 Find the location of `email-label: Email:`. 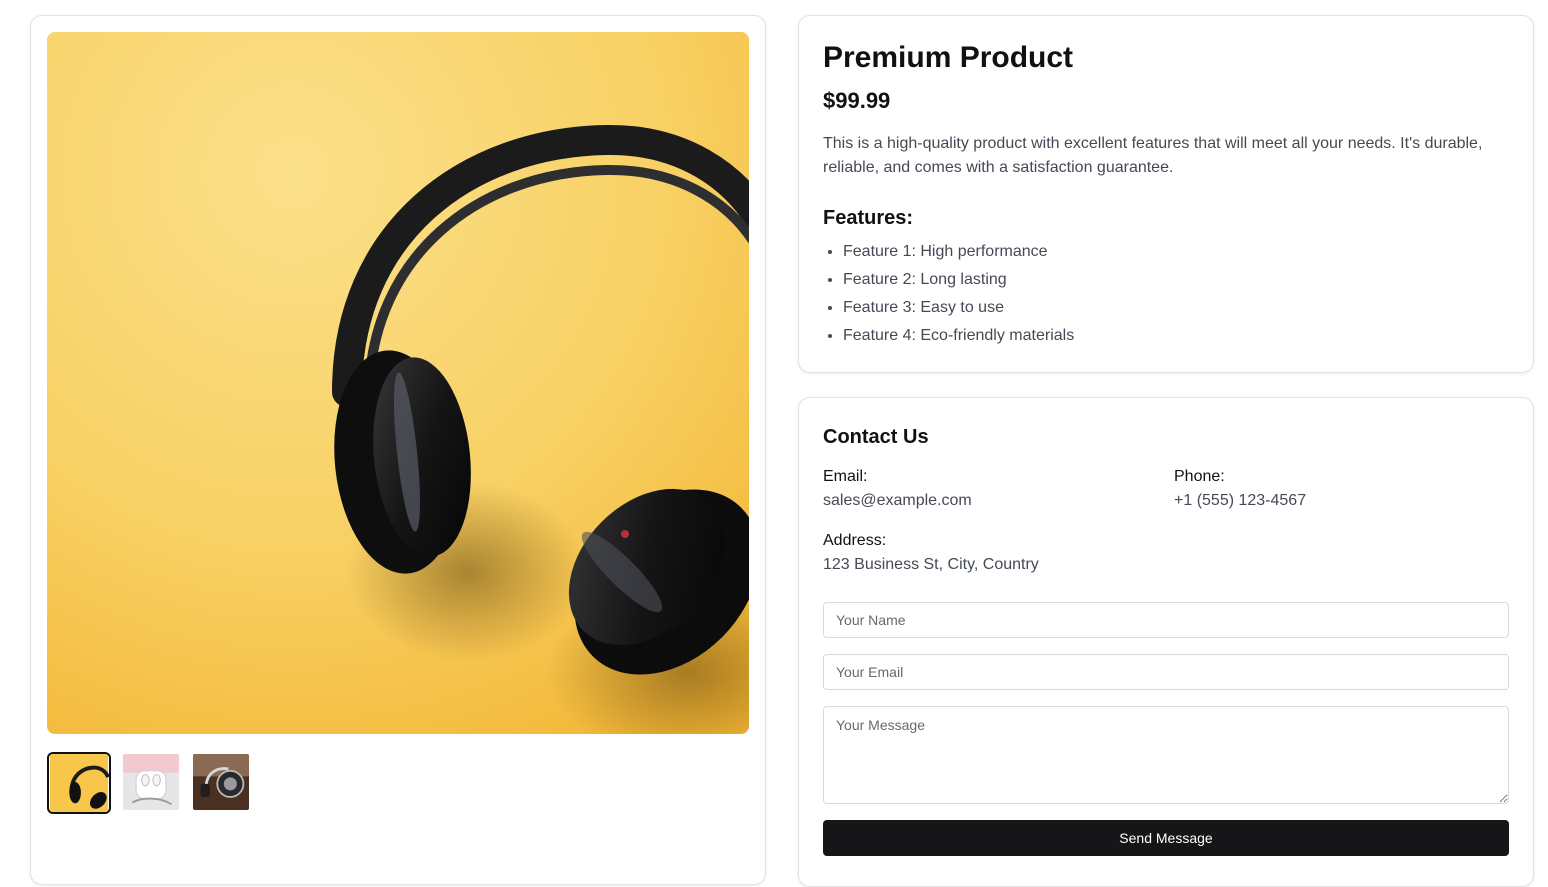

email-label: Email: is located at coordinates (845, 476).